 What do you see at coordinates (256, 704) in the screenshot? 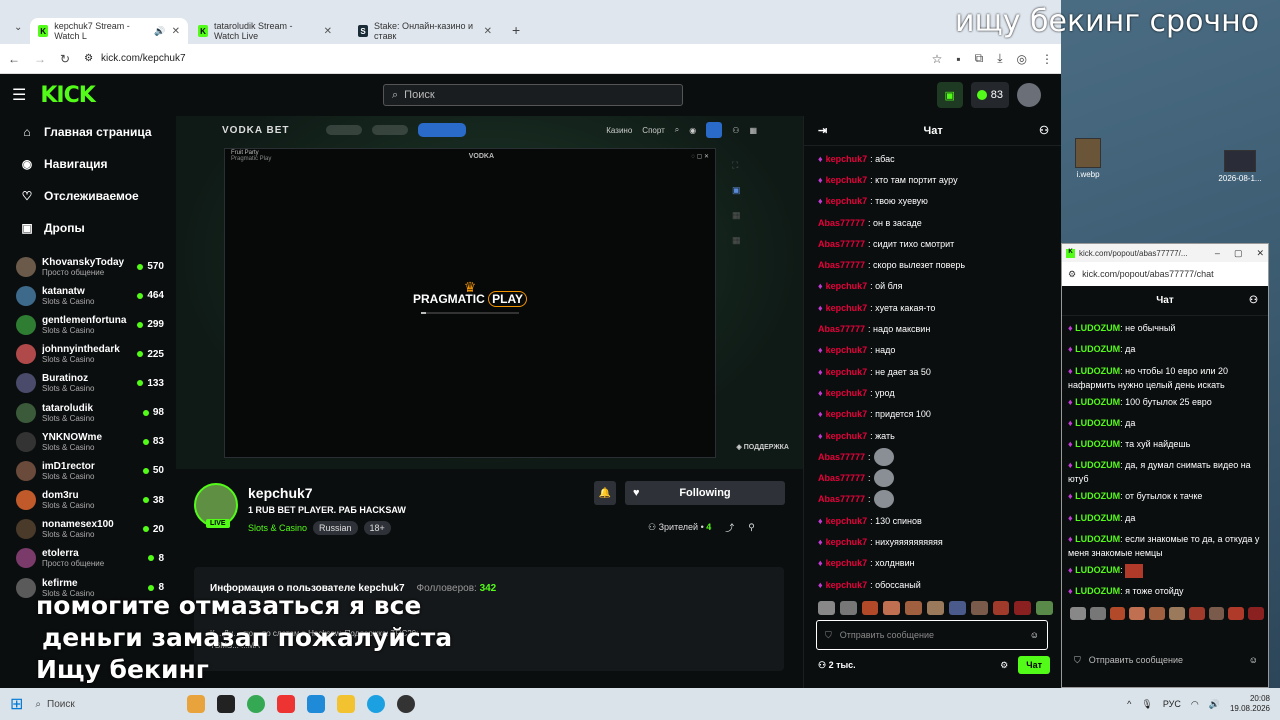
I see `chrome-icon` at bounding box center [256, 704].